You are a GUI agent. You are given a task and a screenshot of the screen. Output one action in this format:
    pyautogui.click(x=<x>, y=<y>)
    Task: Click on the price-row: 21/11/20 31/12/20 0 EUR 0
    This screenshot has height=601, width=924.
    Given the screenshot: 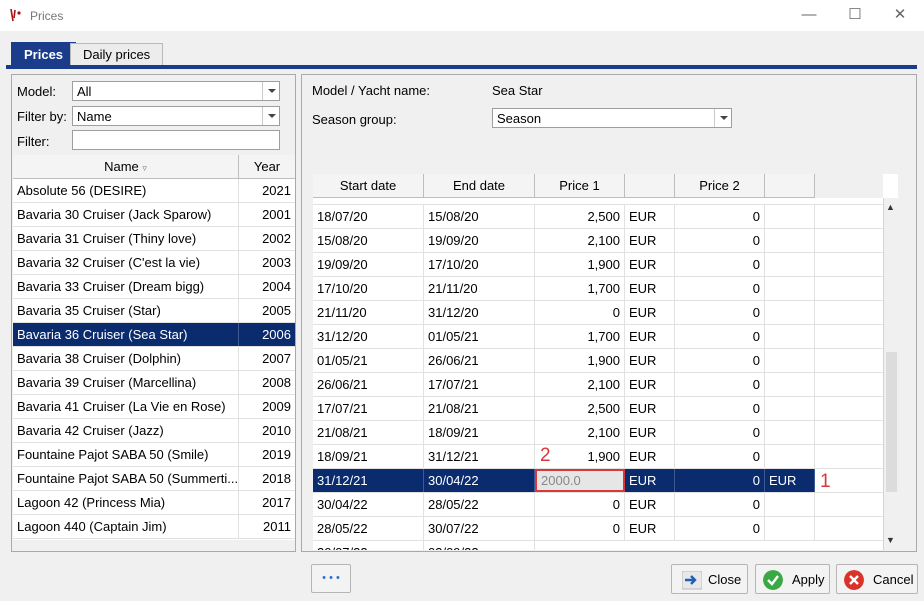 What is the action you would take?
    pyautogui.click(x=598, y=313)
    